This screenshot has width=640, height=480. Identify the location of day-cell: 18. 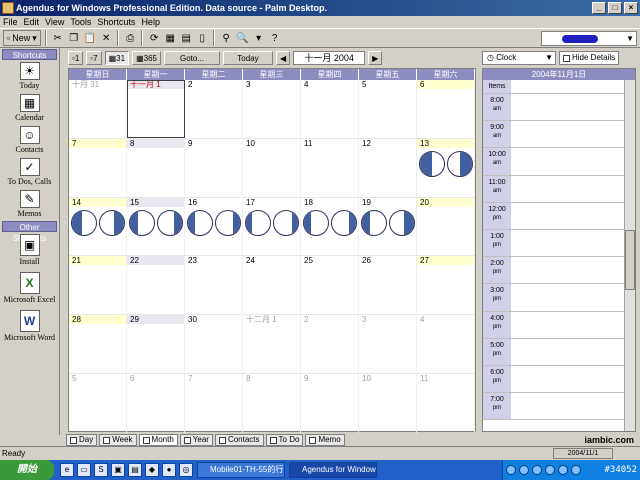
(330, 226).